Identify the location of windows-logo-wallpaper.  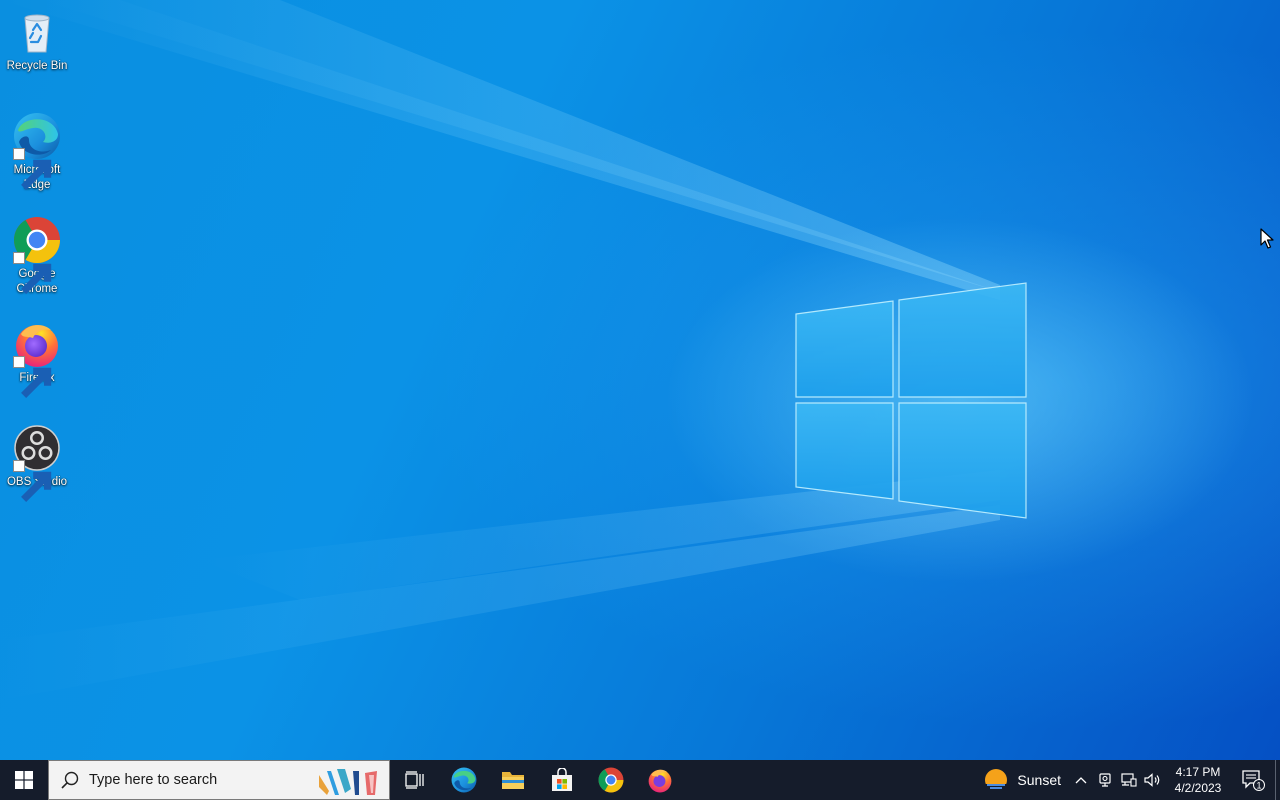
(911, 400).